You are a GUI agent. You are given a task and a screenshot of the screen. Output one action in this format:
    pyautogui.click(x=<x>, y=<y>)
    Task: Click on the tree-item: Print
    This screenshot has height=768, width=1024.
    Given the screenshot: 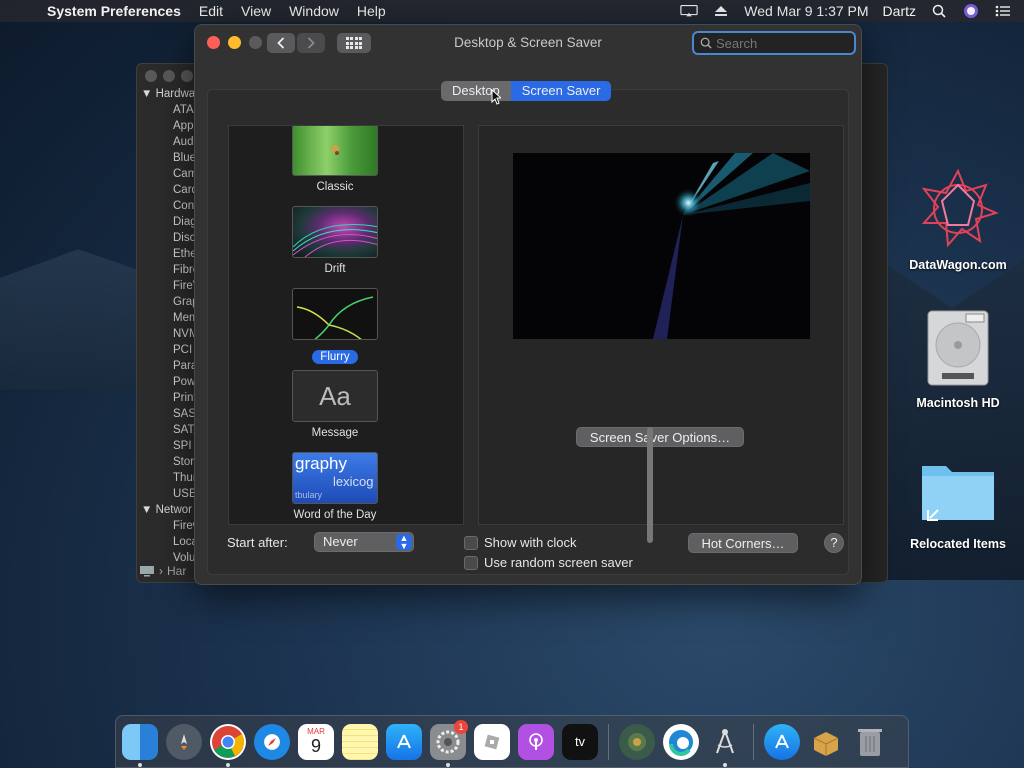 What is the action you would take?
    pyautogui.click(x=169, y=398)
    